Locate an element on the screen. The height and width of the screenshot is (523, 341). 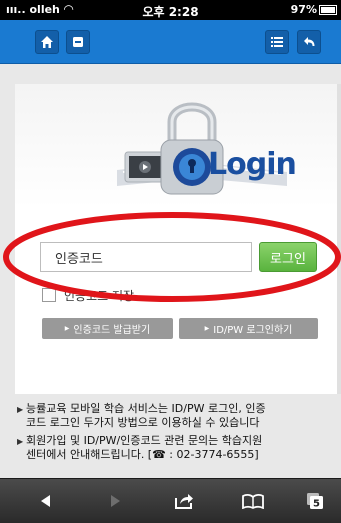
issue-code-button: ▶ 인증코드 발급받기 is located at coordinates (107, 328).